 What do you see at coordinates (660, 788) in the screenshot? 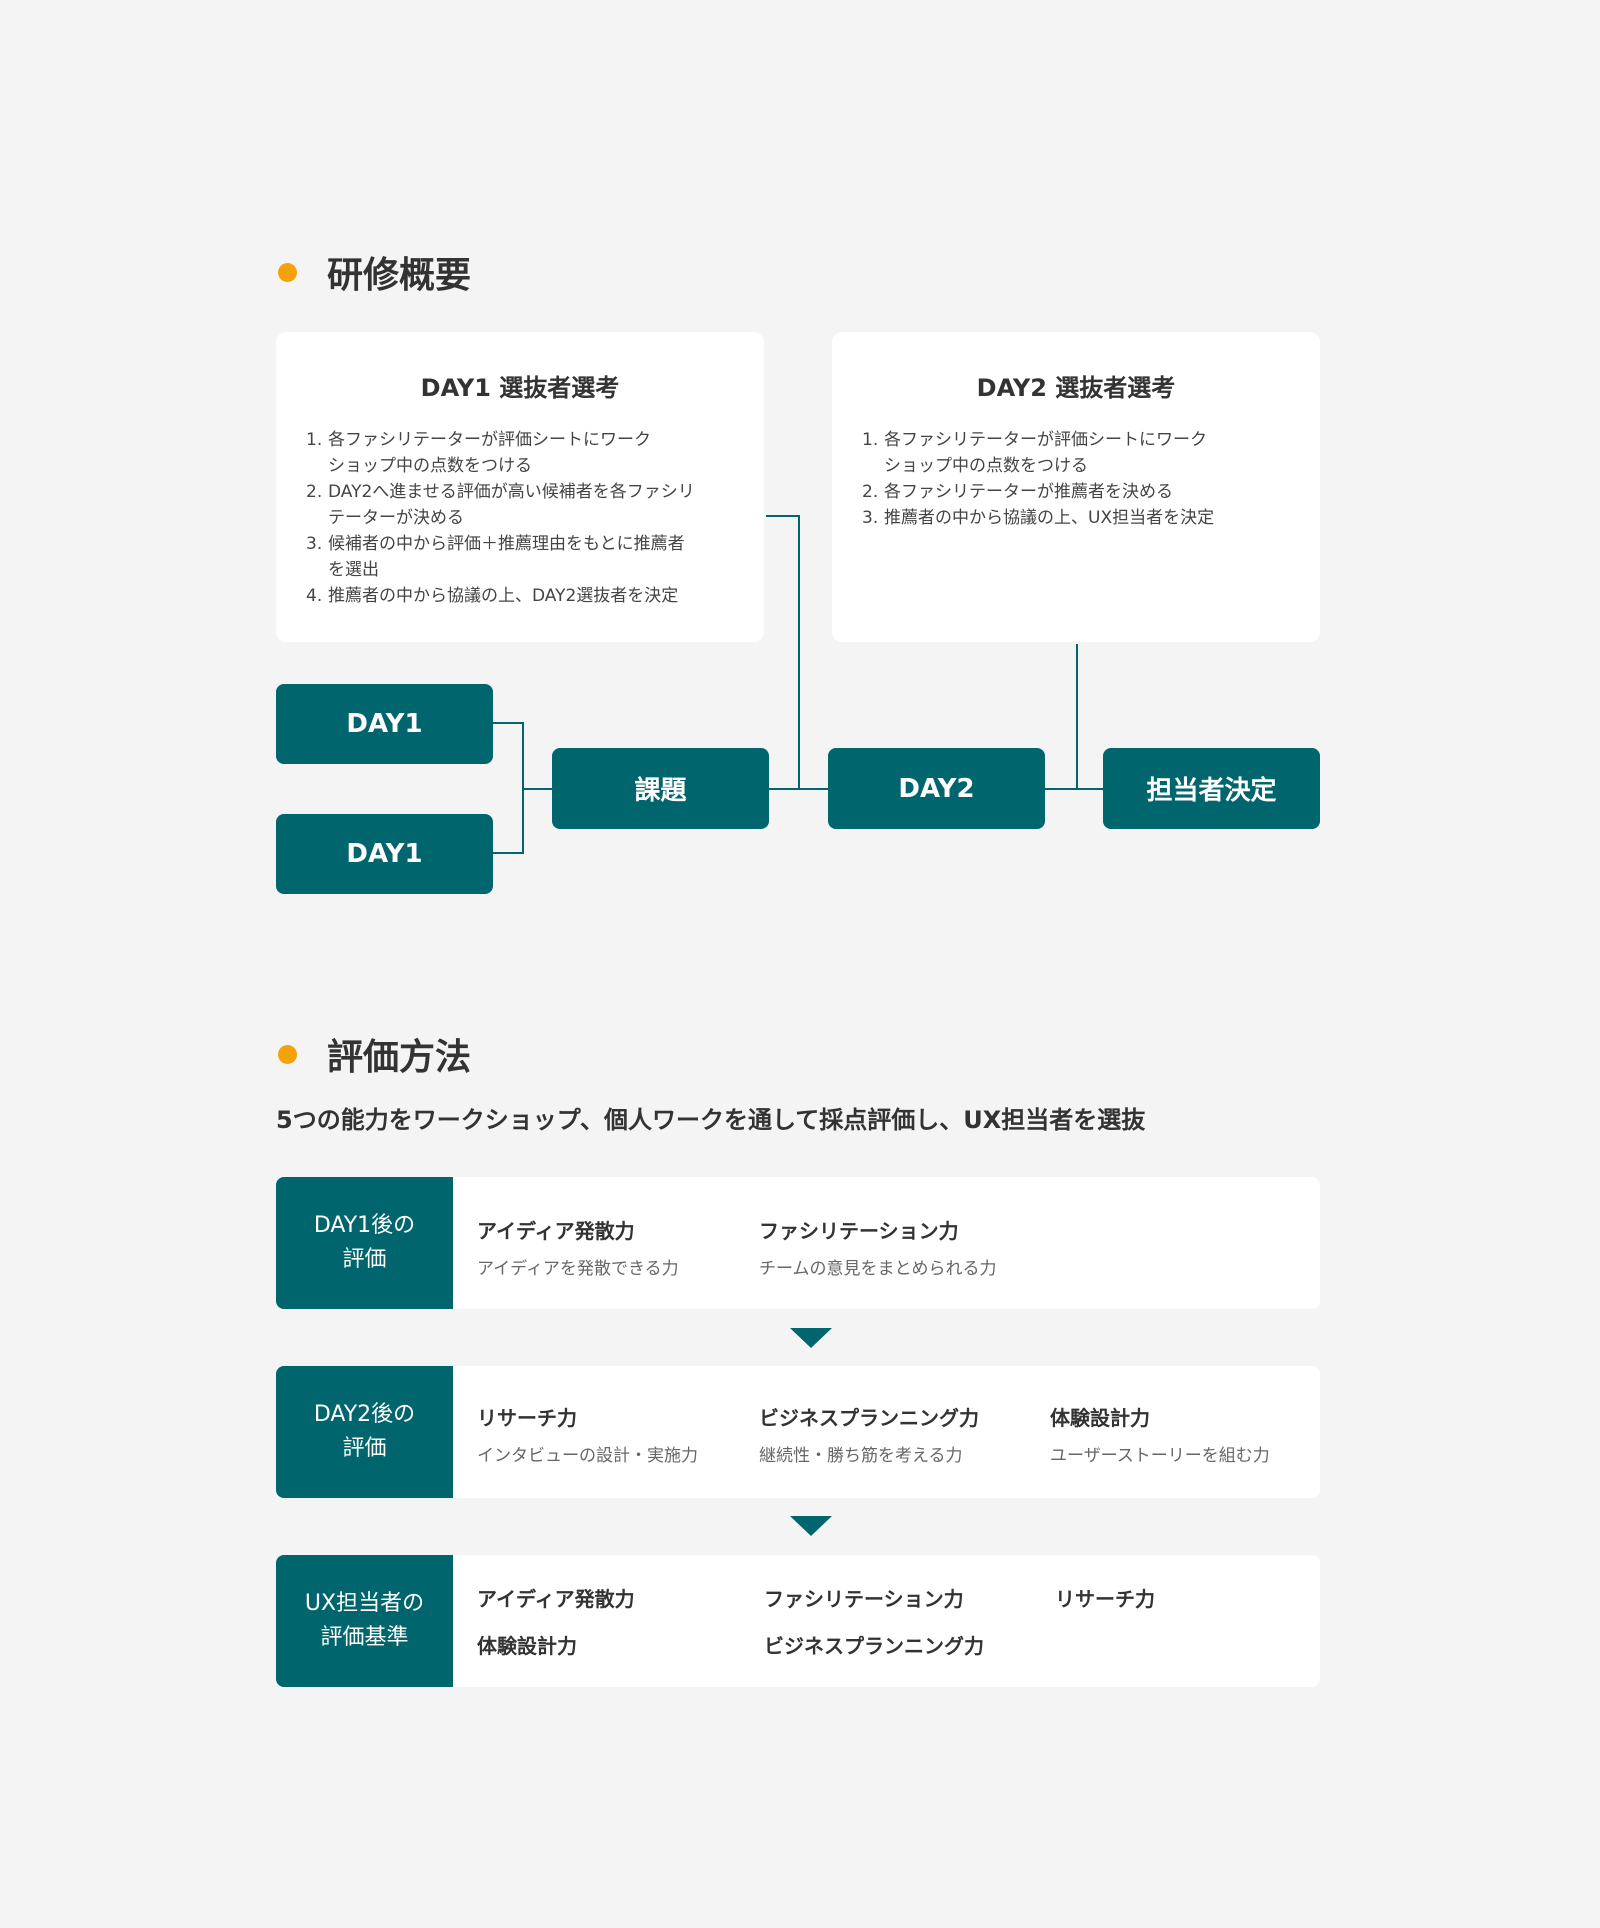
I see `flow-node-task: 課題` at bounding box center [660, 788].